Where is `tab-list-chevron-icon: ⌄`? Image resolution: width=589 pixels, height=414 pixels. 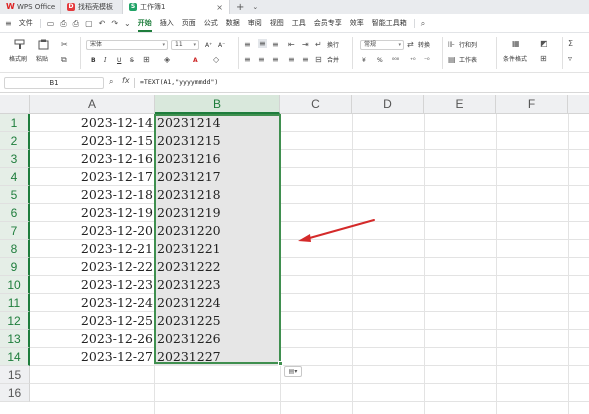 tab-list-chevron-icon: ⌄ is located at coordinates (255, 7).